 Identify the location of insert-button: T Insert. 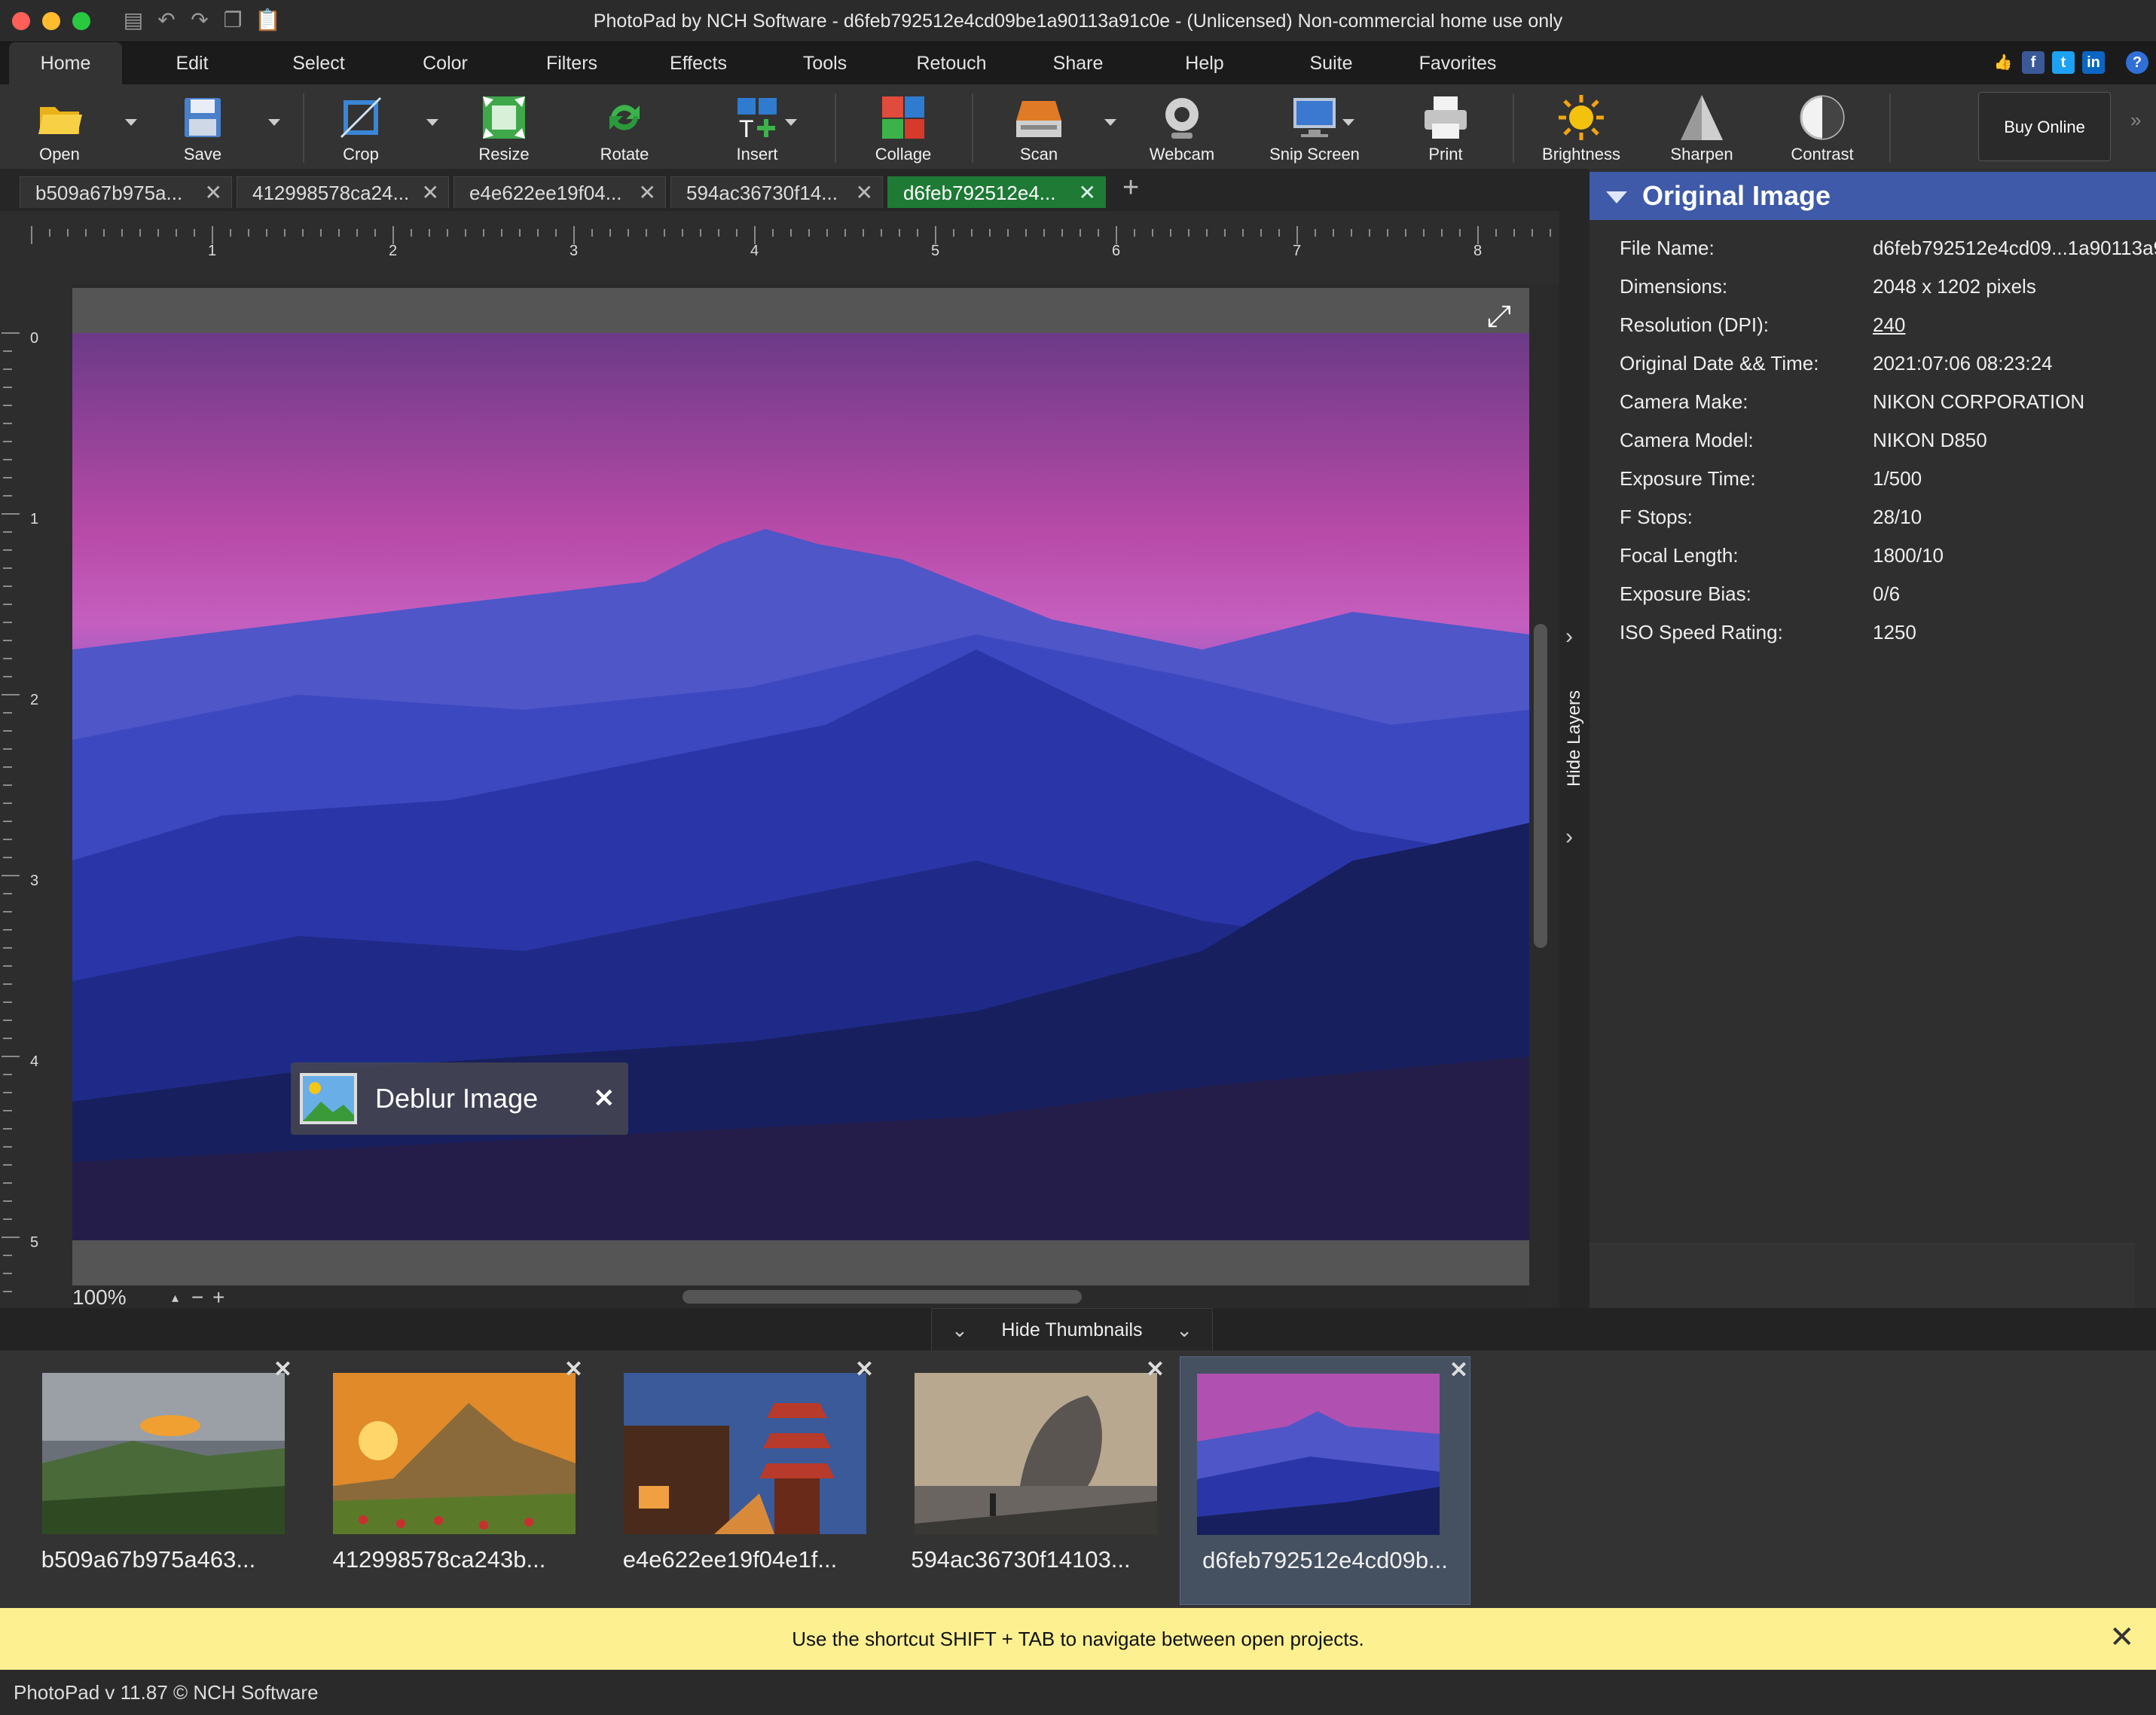
(757, 128).